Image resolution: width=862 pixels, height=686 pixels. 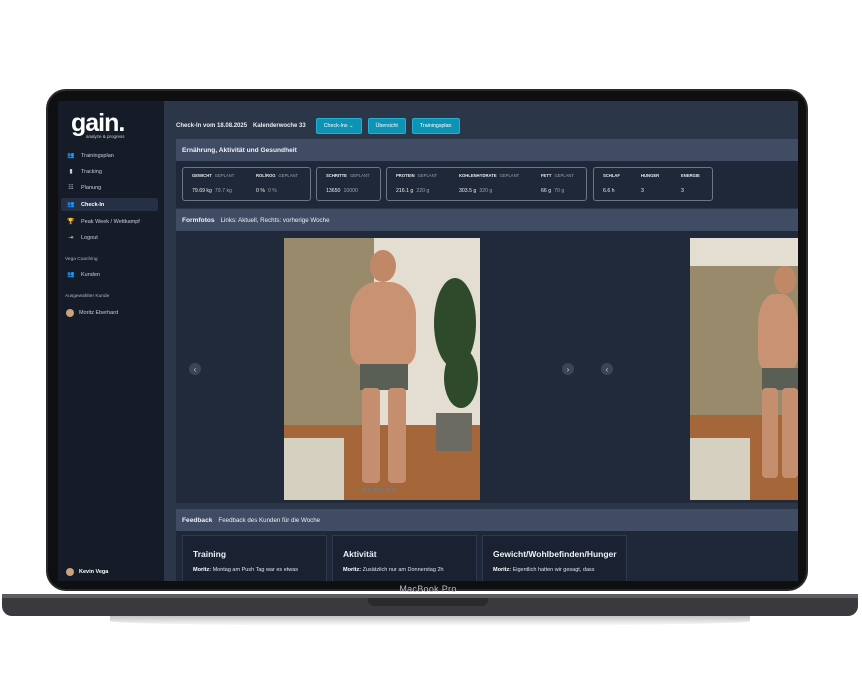 I want to click on health-box: SCHLAF 6.6 h HUNGER 3 ENERGIE 3, so click(x=653, y=184).